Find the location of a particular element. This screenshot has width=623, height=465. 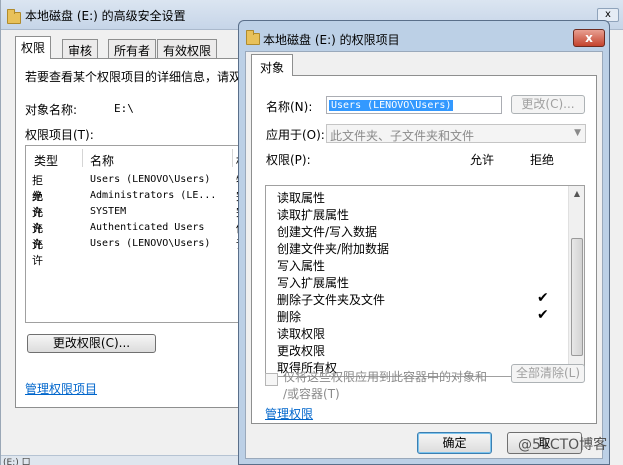

scrollbar: ▲ ▼ is located at coordinates (576, 281).